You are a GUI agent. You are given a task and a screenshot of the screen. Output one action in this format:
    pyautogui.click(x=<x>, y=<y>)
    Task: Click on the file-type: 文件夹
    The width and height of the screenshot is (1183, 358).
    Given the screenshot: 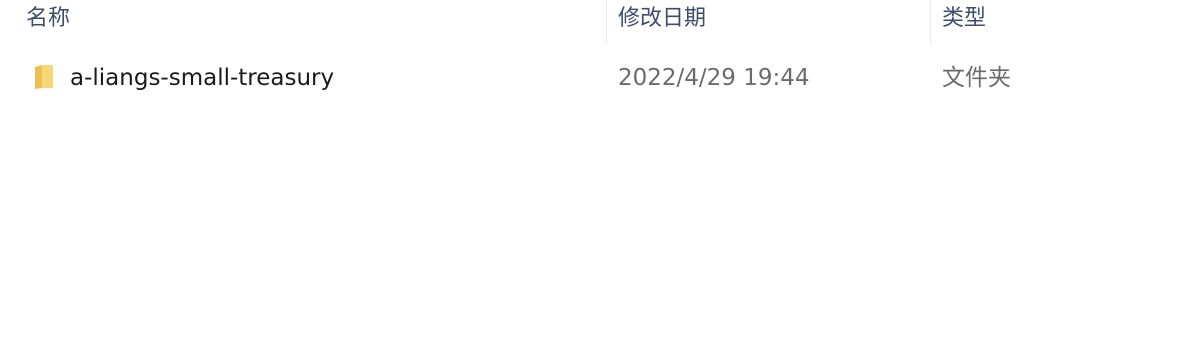 What is the action you would take?
    pyautogui.click(x=976, y=78)
    